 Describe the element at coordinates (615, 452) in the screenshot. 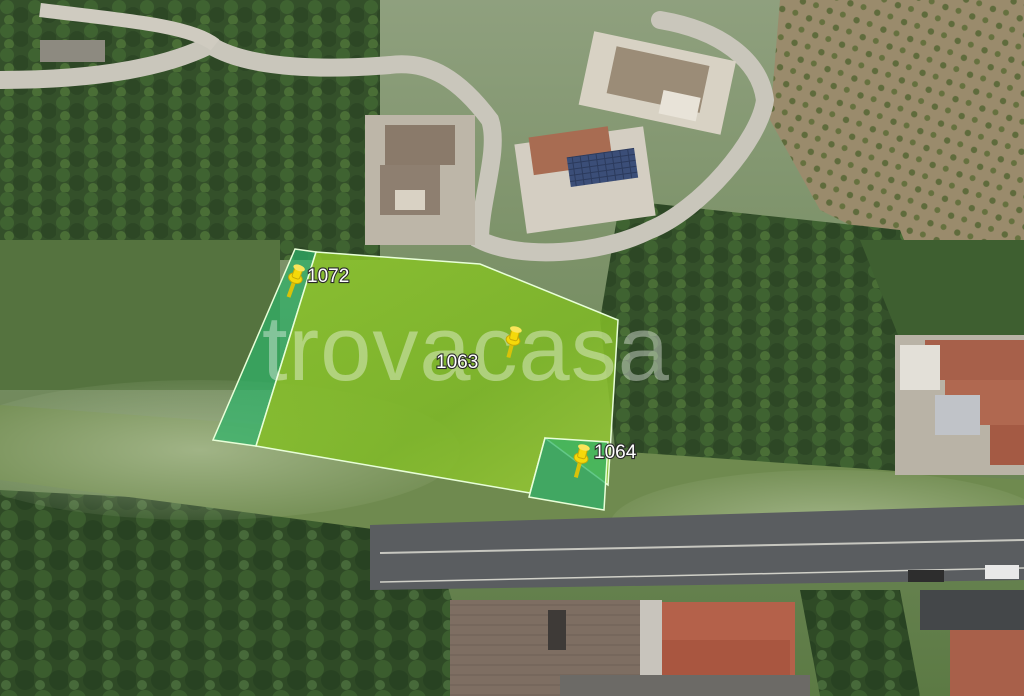

I see `parcel-label-1064: 1064` at that location.